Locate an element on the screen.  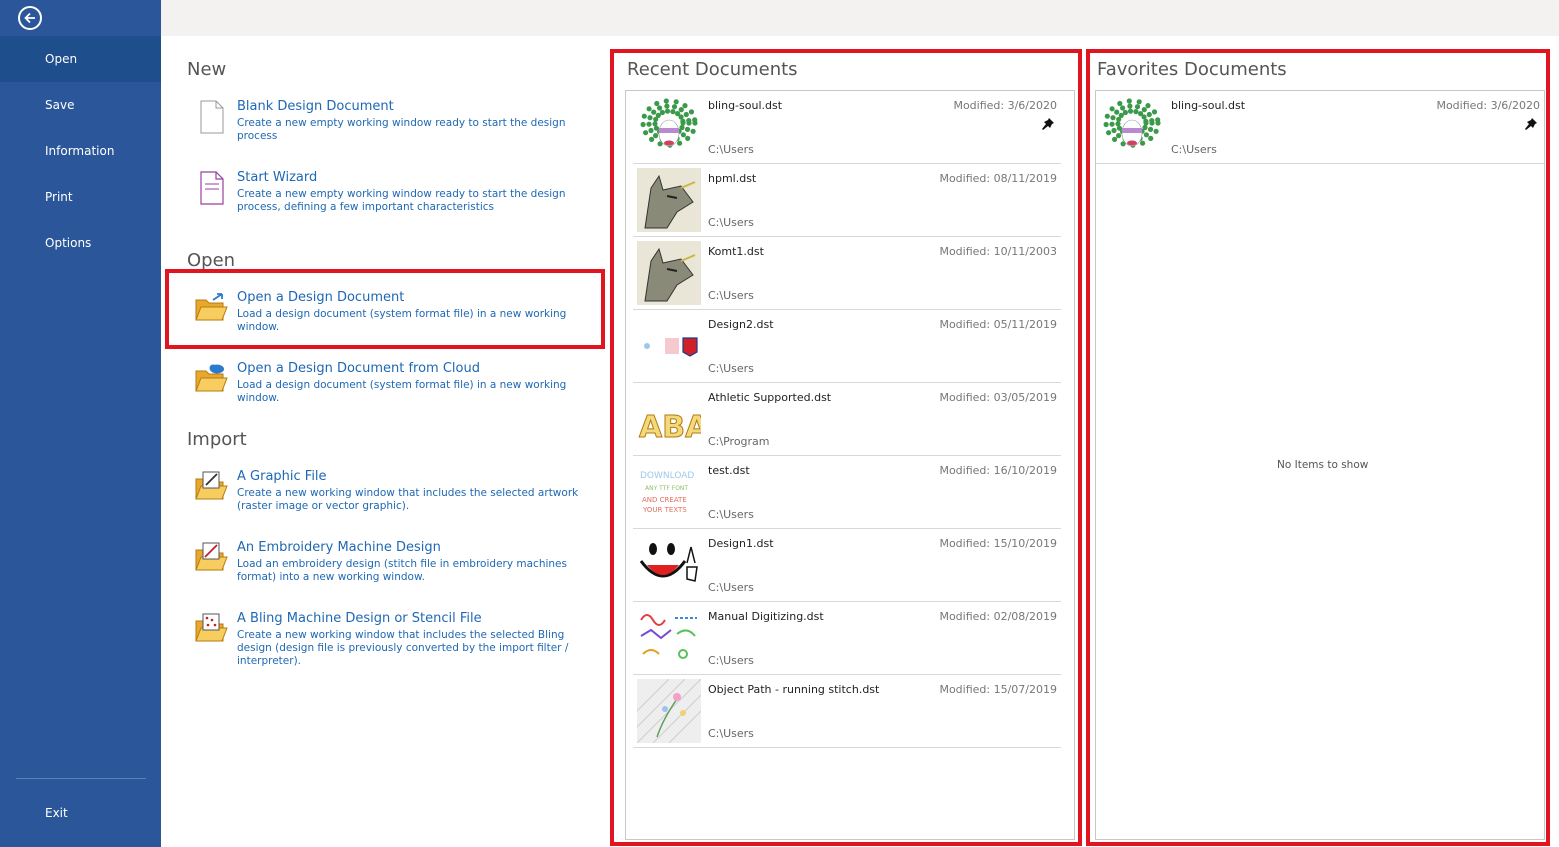
nav-options: Options is located at coordinates (80, 243).